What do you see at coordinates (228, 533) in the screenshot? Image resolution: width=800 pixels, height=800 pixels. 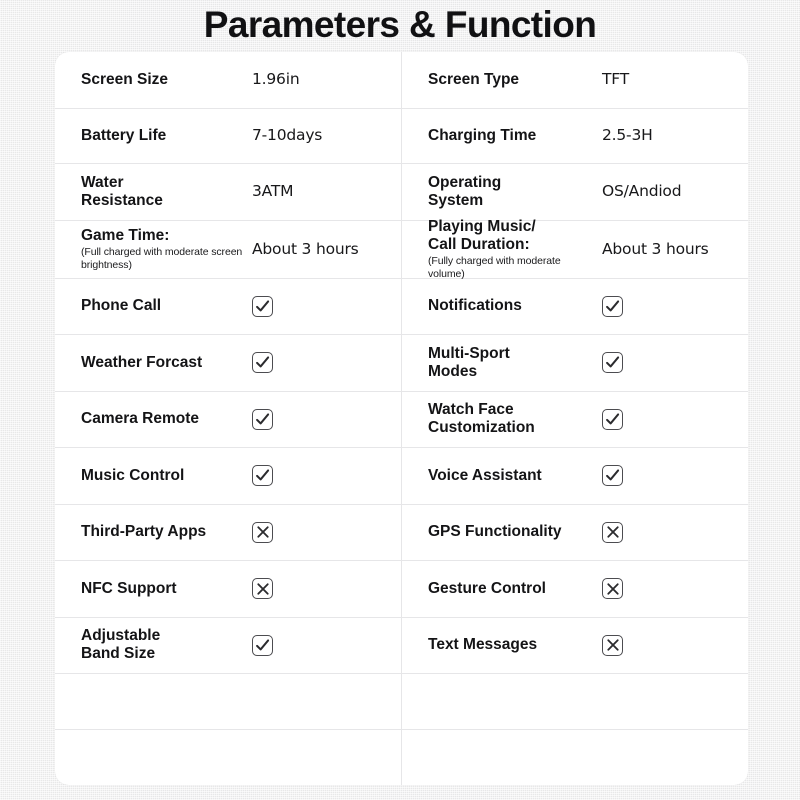 I see `spec-cell-left: Third-Party Apps` at bounding box center [228, 533].